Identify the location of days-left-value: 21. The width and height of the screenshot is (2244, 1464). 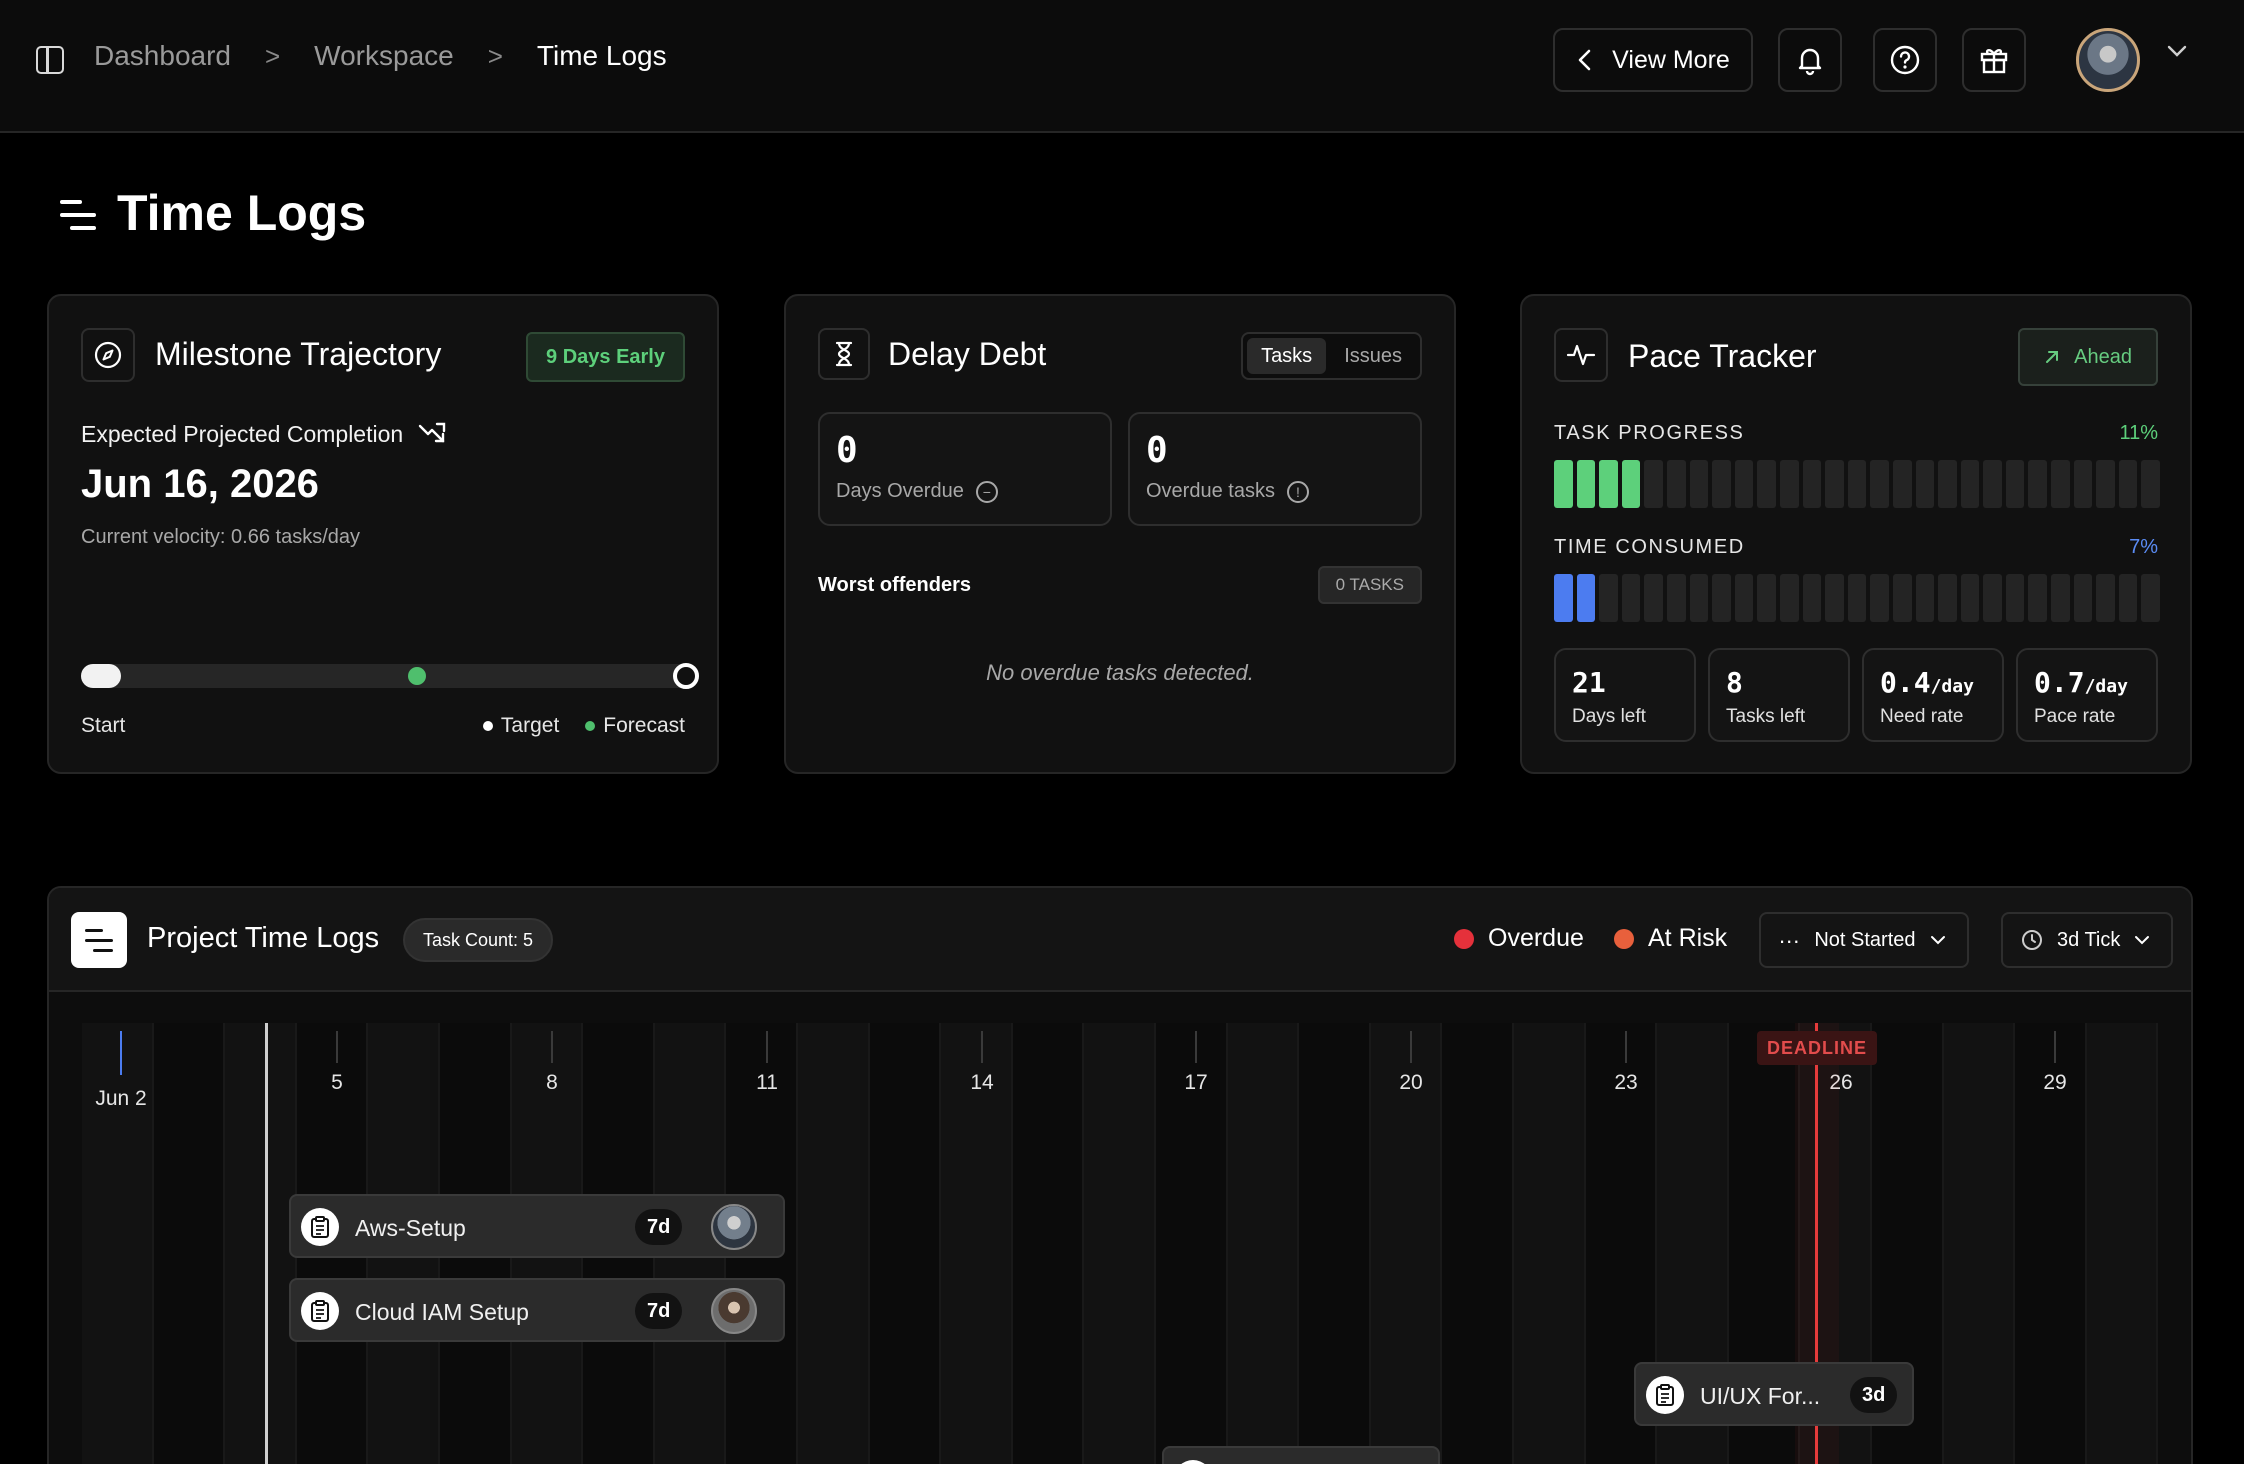
(1589, 682).